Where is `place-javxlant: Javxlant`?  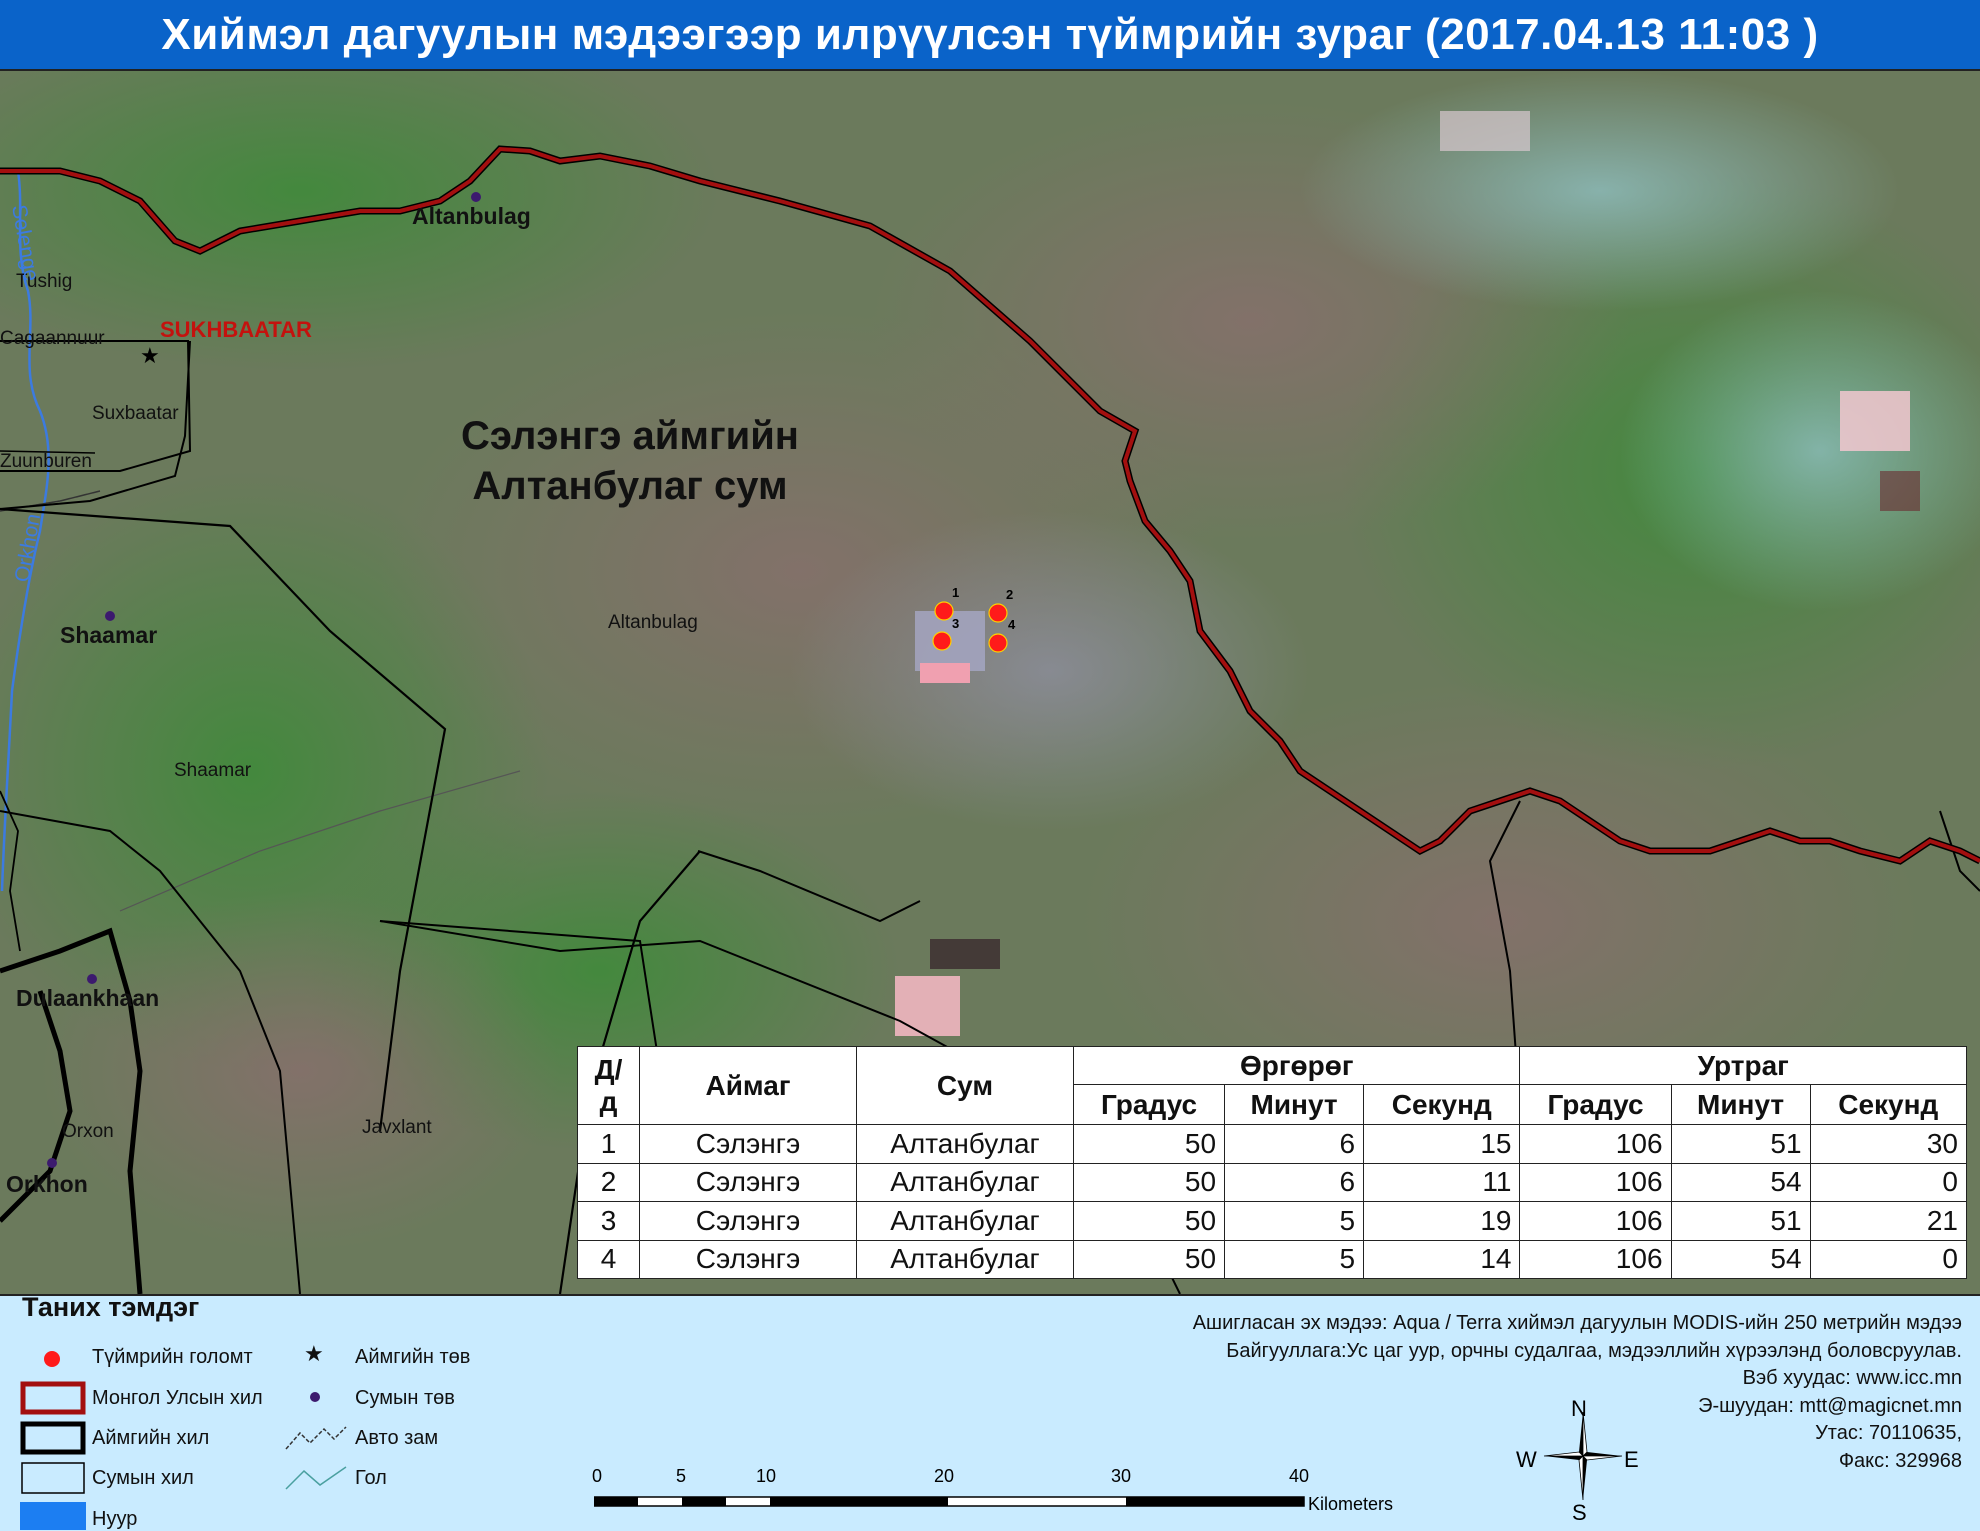 place-javxlant: Javxlant is located at coordinates (397, 1127).